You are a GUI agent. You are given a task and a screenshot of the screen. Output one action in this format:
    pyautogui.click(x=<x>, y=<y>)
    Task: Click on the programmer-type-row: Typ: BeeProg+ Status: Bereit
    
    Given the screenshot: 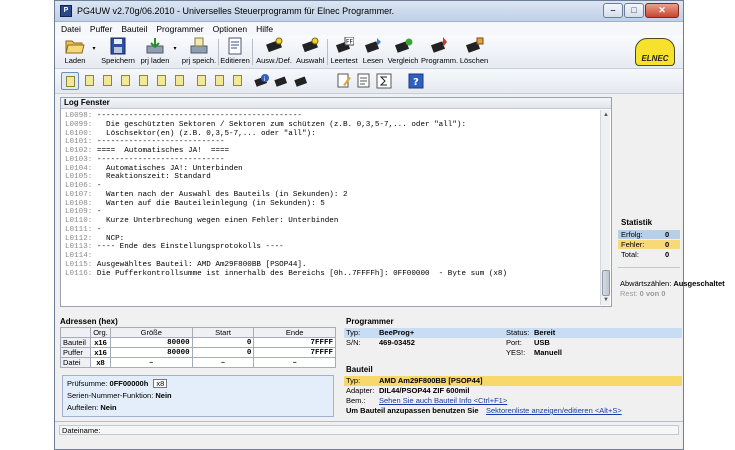 What is the action you would take?
    pyautogui.click(x=513, y=333)
    